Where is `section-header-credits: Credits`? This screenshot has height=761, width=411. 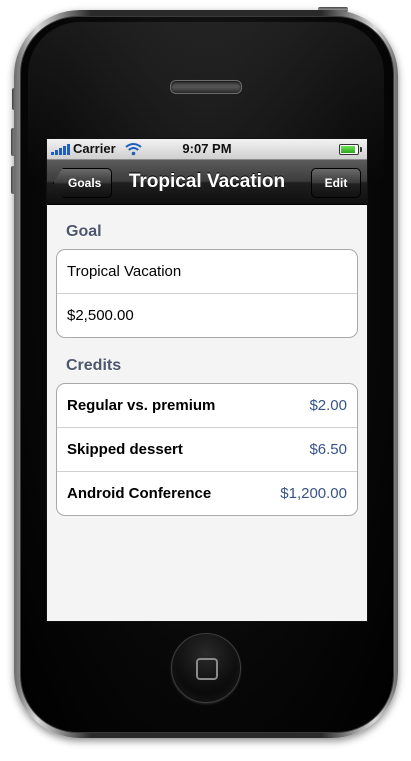
section-header-credits: Credits is located at coordinates (94, 365).